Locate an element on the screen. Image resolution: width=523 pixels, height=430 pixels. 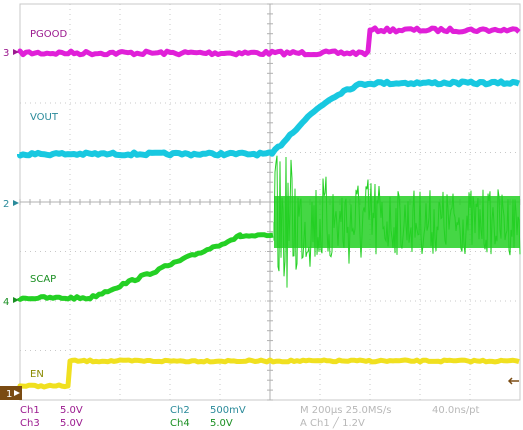
trace-label-en: EN is located at coordinates (37, 374).